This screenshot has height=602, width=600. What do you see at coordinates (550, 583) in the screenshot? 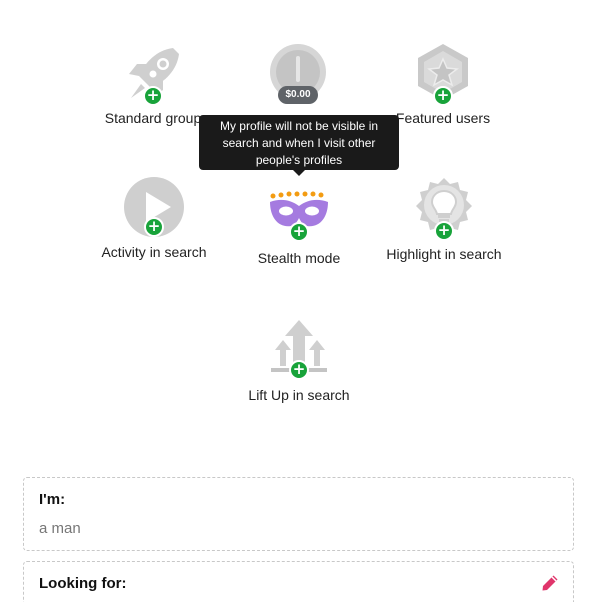
I see `pencil-edit-icon` at bounding box center [550, 583].